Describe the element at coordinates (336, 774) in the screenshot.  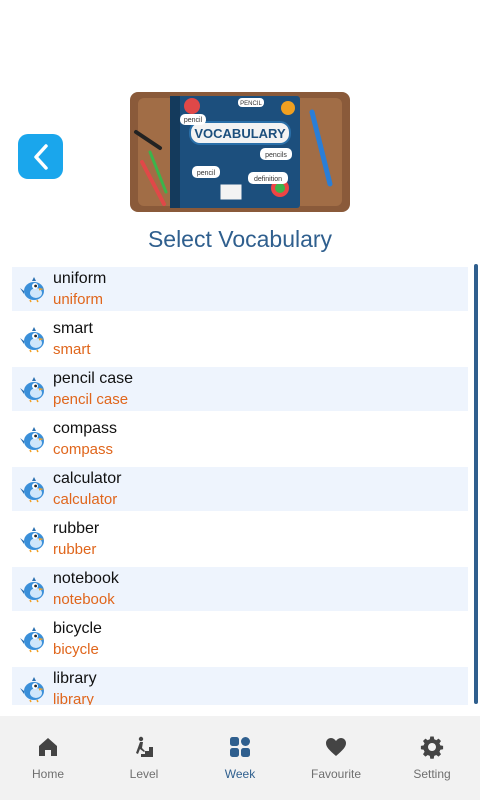
I see `nav-favourite-label: Favourite` at that location.